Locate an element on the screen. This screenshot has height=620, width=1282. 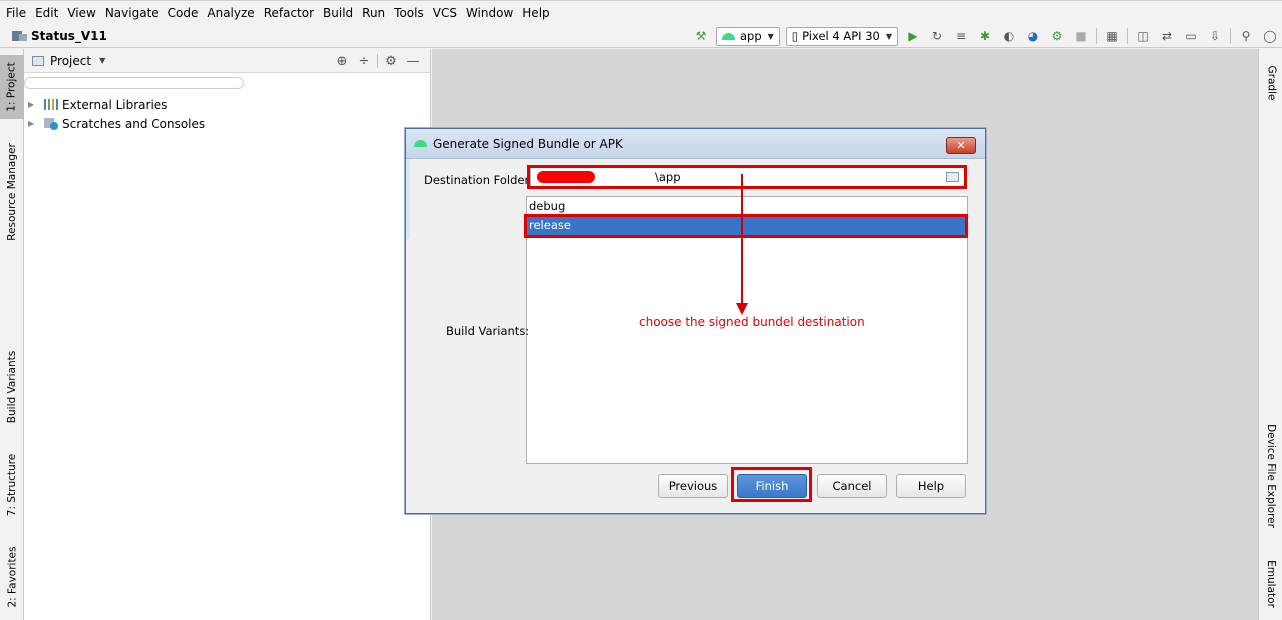
annotation-text: choose the signed bundel destination is located at coordinates (752, 322).